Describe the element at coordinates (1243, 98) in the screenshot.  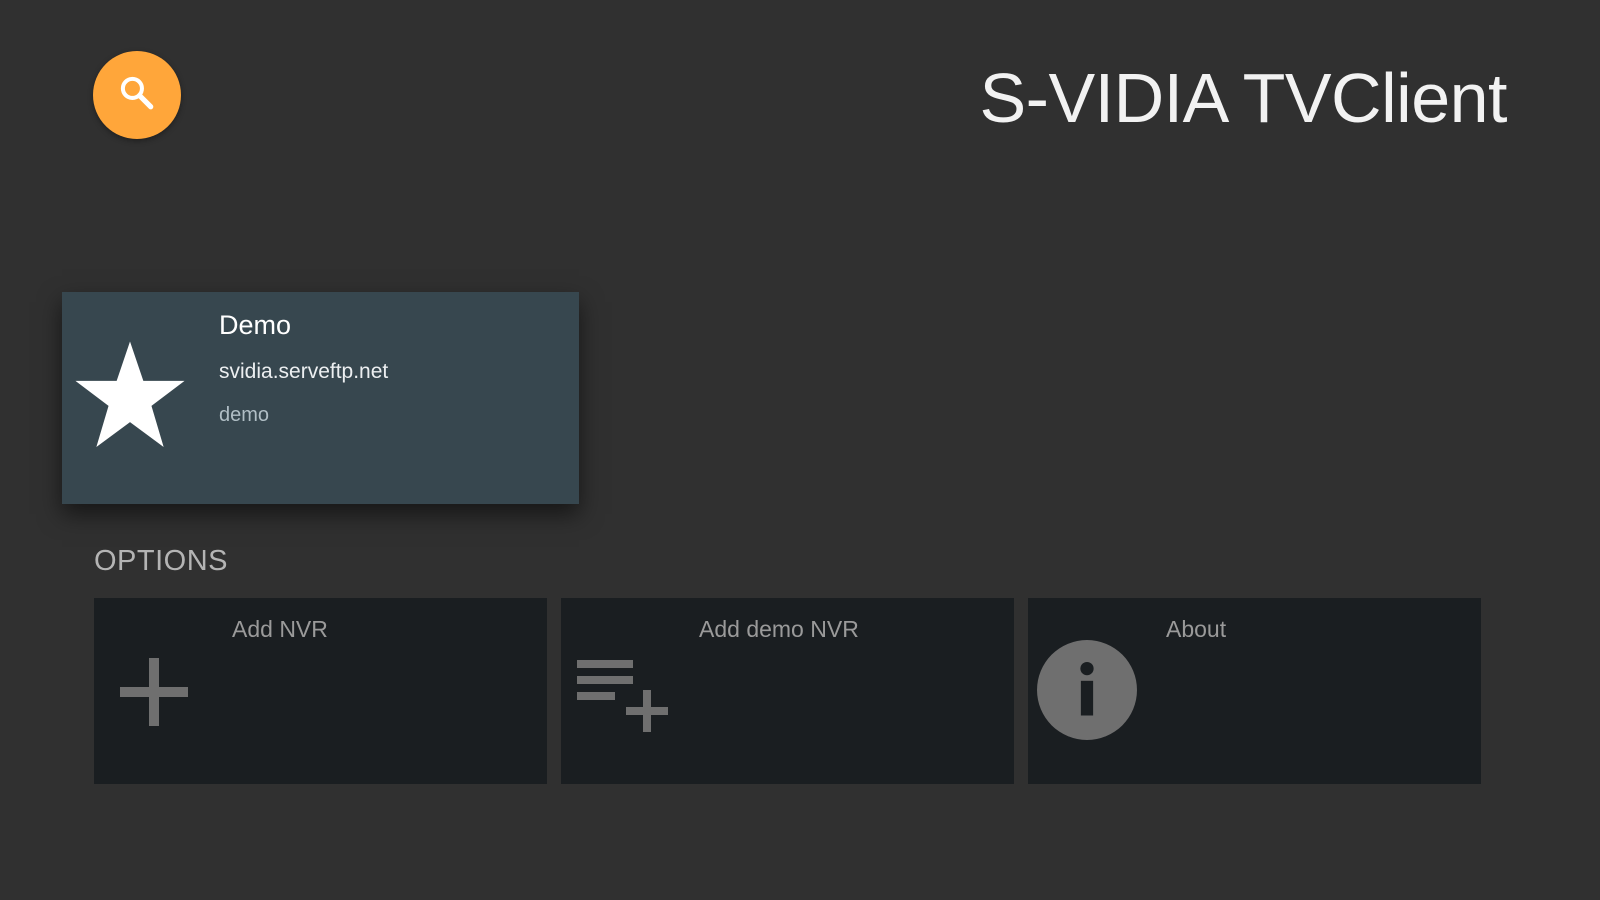
I see `app-title: S-VIDIA TVClient` at that location.